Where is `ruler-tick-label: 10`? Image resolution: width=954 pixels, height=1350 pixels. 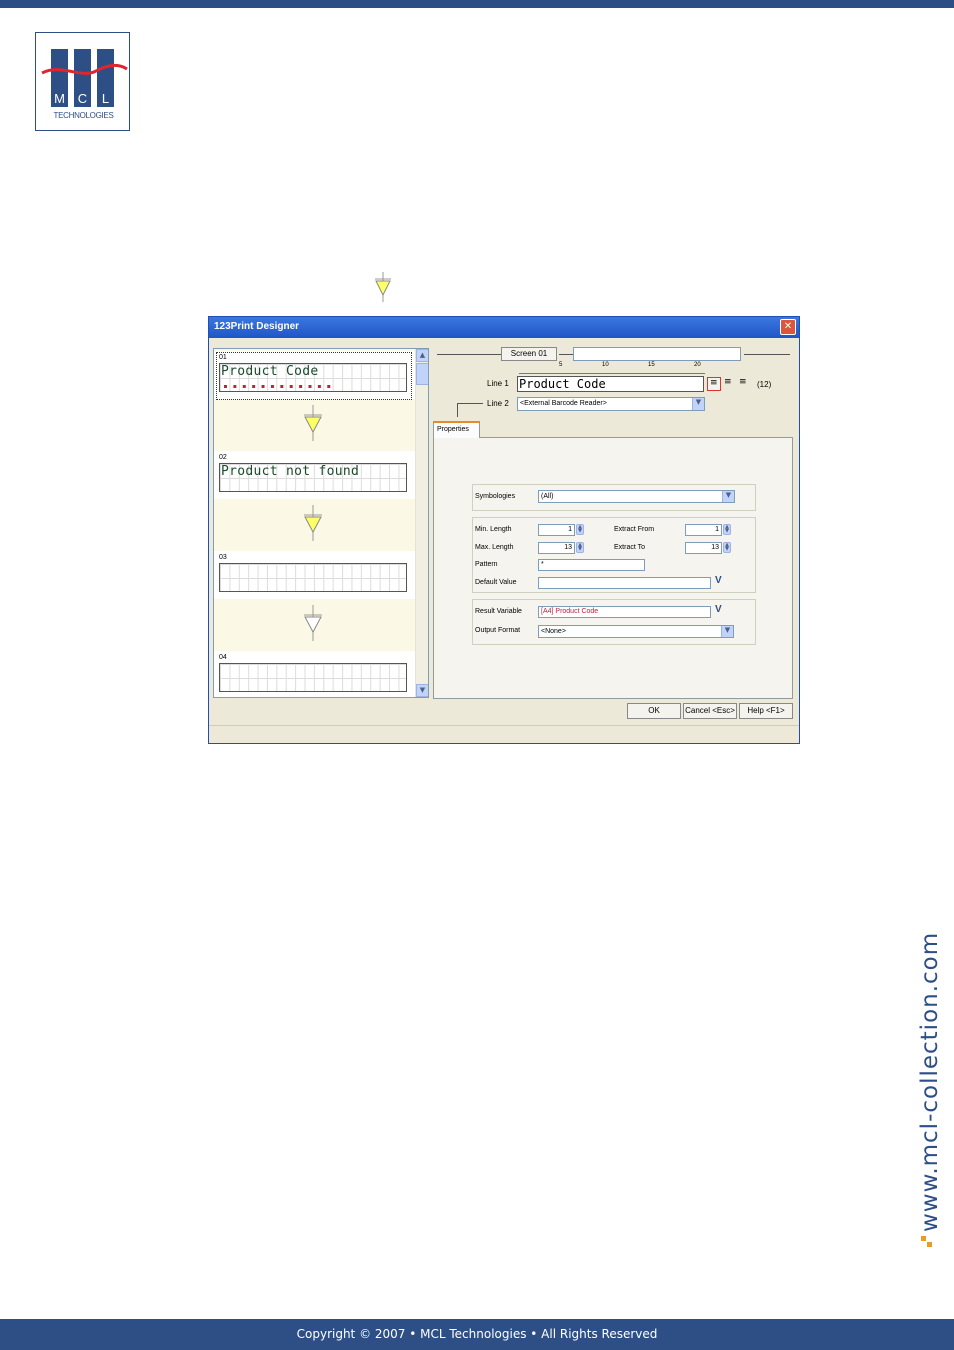 ruler-tick-label: 10 is located at coordinates (605, 365).